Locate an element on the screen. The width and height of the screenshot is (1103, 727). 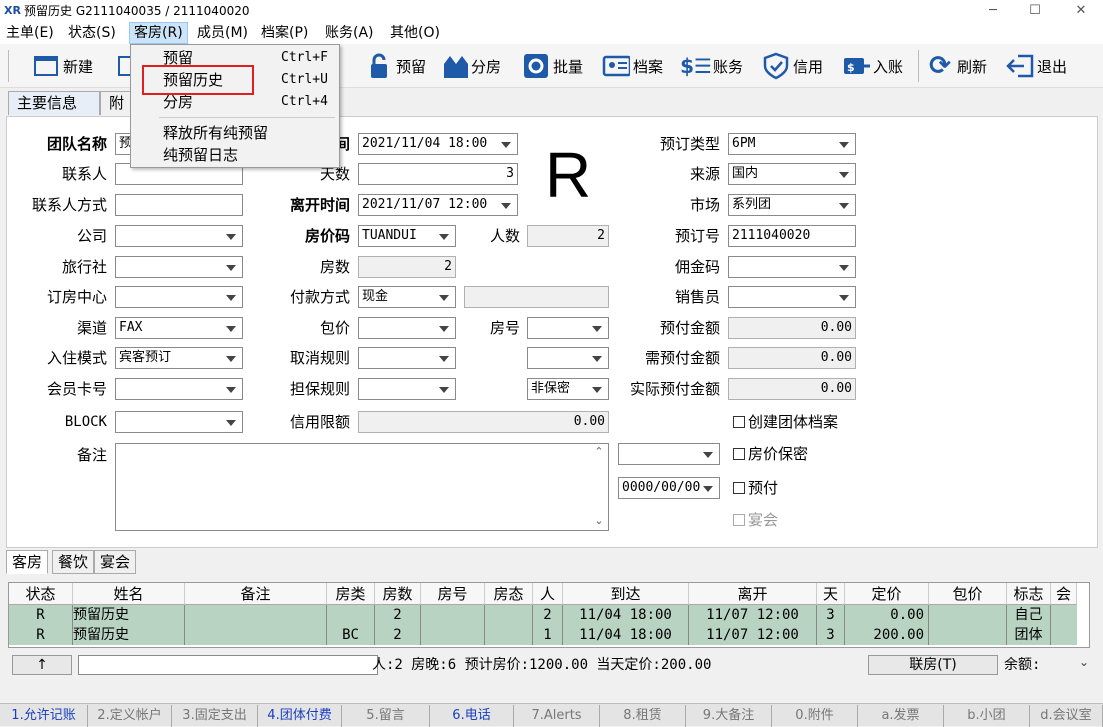
menu-status: 状态(S) is located at coordinates (92, 33).